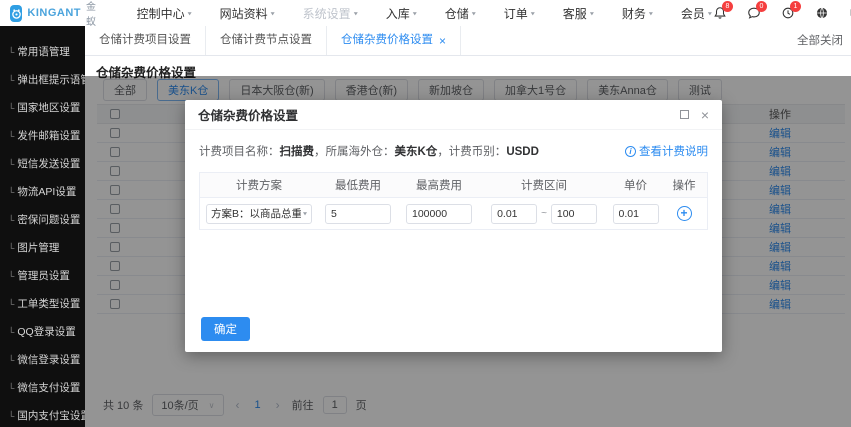 The width and height of the screenshot is (851, 427). Describe the element at coordinates (51, 80) in the screenshot. I see `sidebar-item-label: 弹出框提示语管理` at that location.